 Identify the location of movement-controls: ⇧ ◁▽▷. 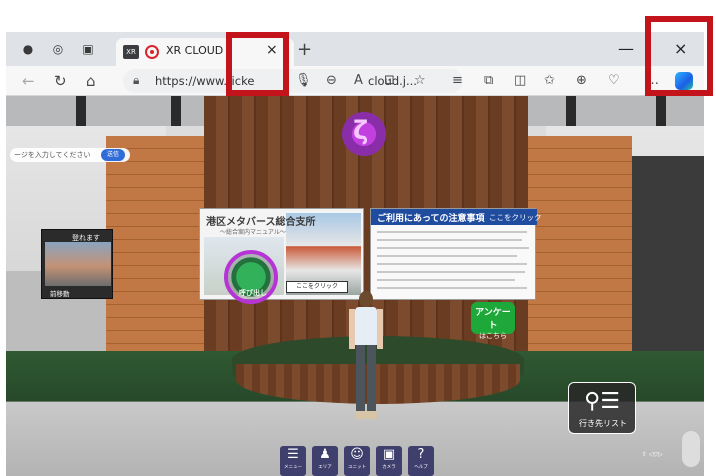
(662, 462).